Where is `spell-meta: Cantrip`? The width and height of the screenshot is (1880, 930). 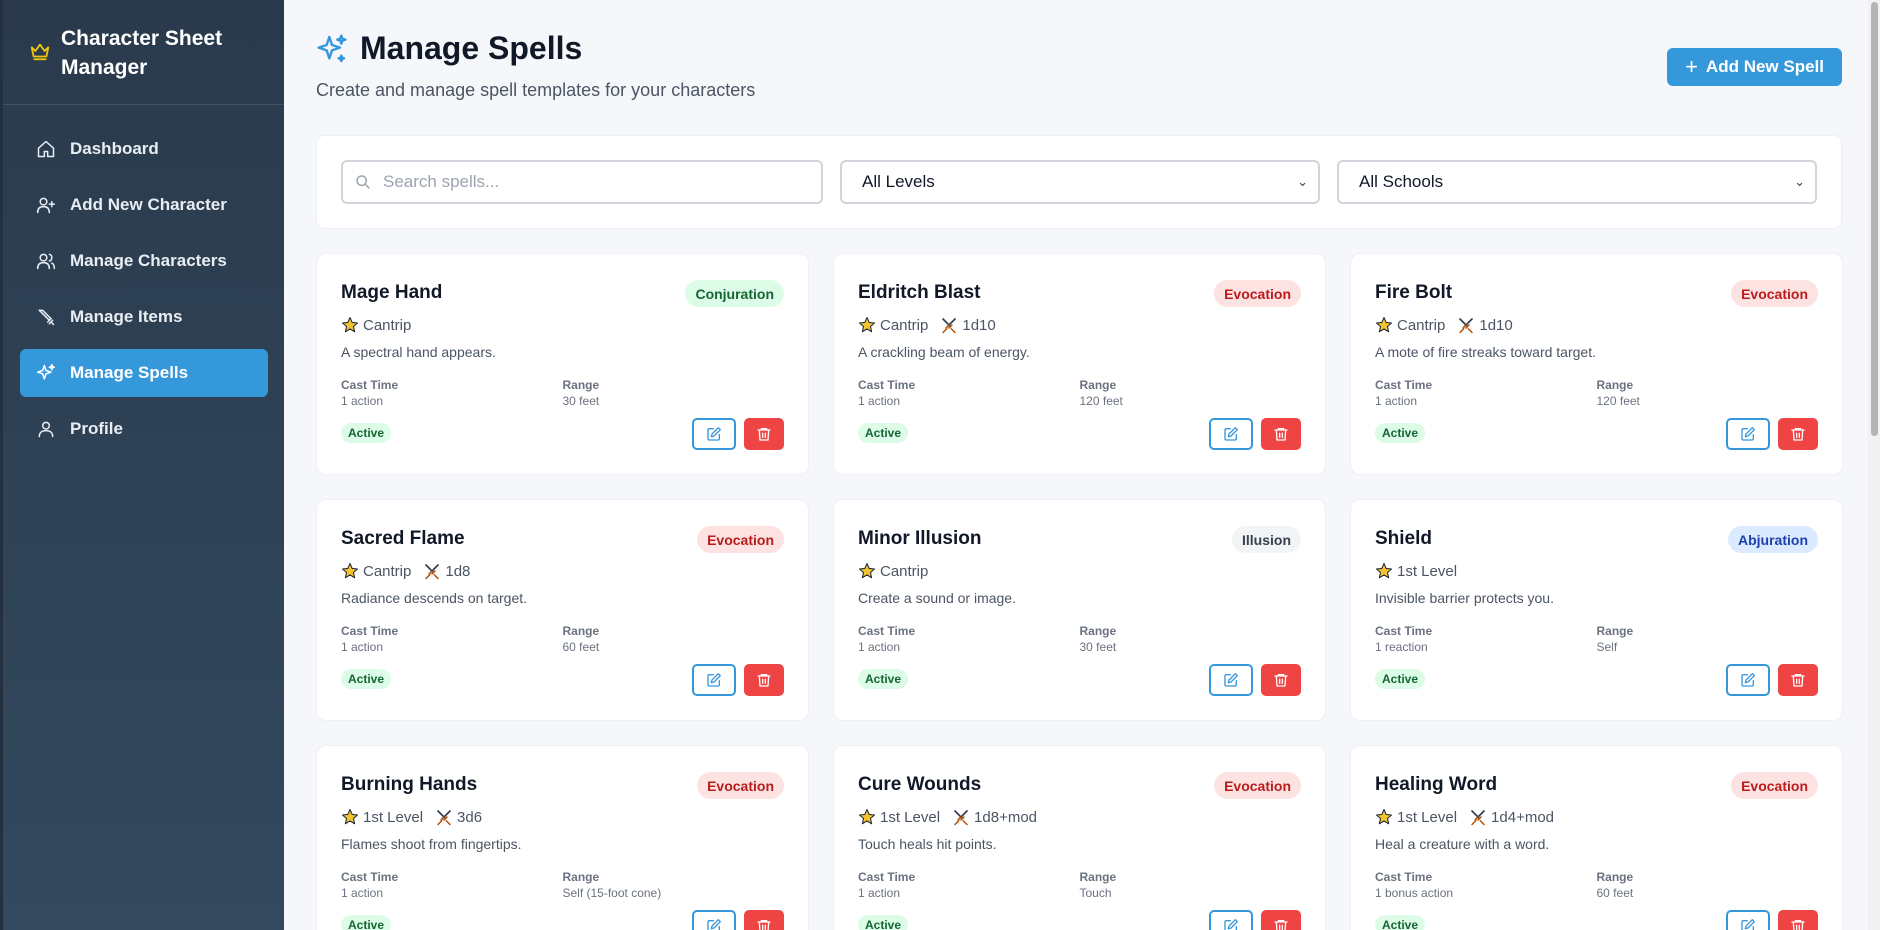 spell-meta: Cantrip is located at coordinates (1079, 571).